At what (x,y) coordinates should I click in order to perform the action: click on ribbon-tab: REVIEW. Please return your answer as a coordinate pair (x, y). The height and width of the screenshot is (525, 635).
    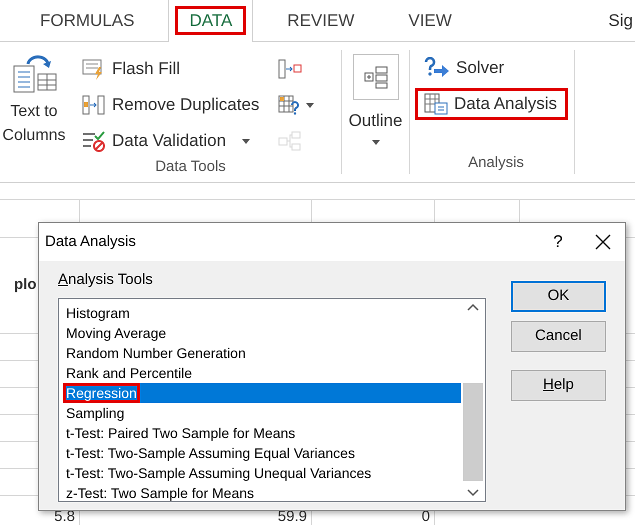
    Looking at the image, I should click on (320, 21).